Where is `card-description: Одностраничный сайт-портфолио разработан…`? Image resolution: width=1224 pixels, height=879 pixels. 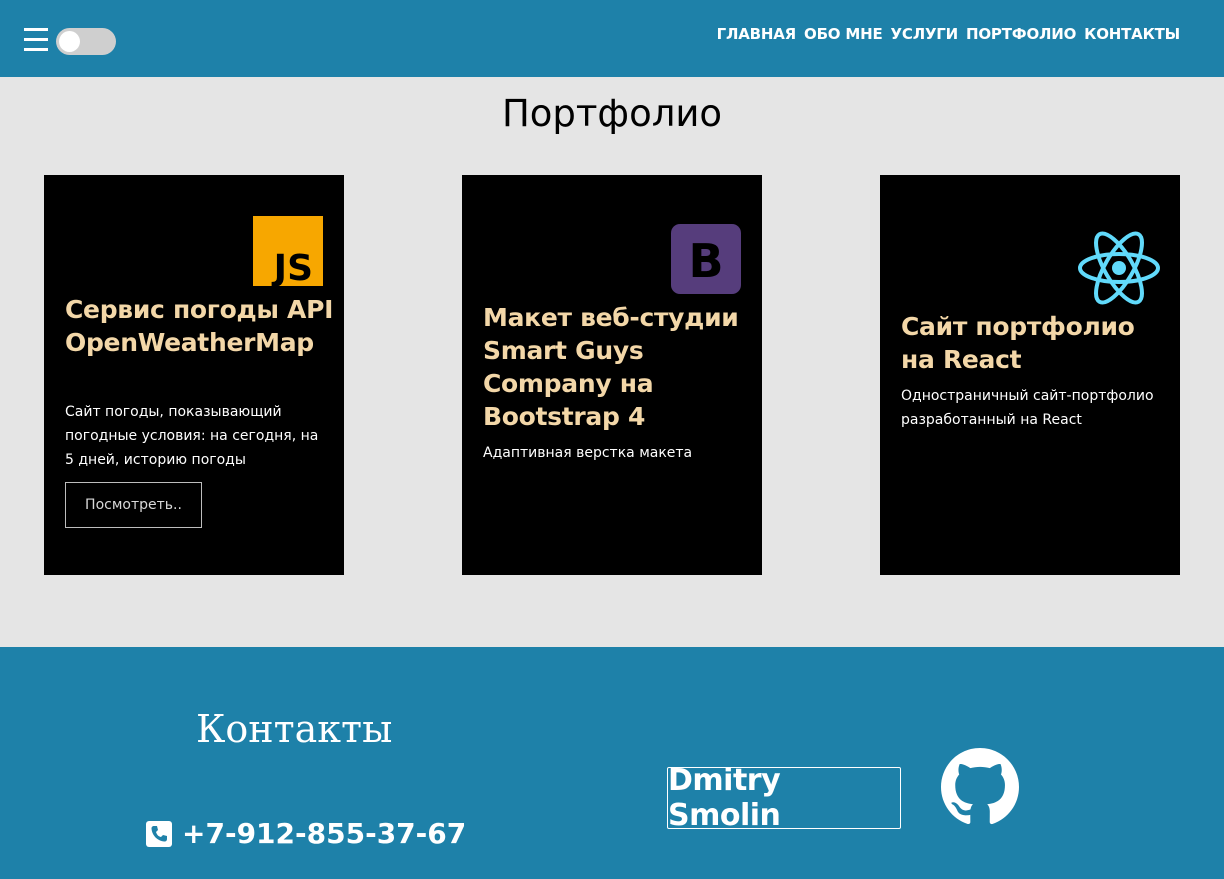
card-description: Одностраничный сайт-портфолио разработан… is located at coordinates (1027, 408).